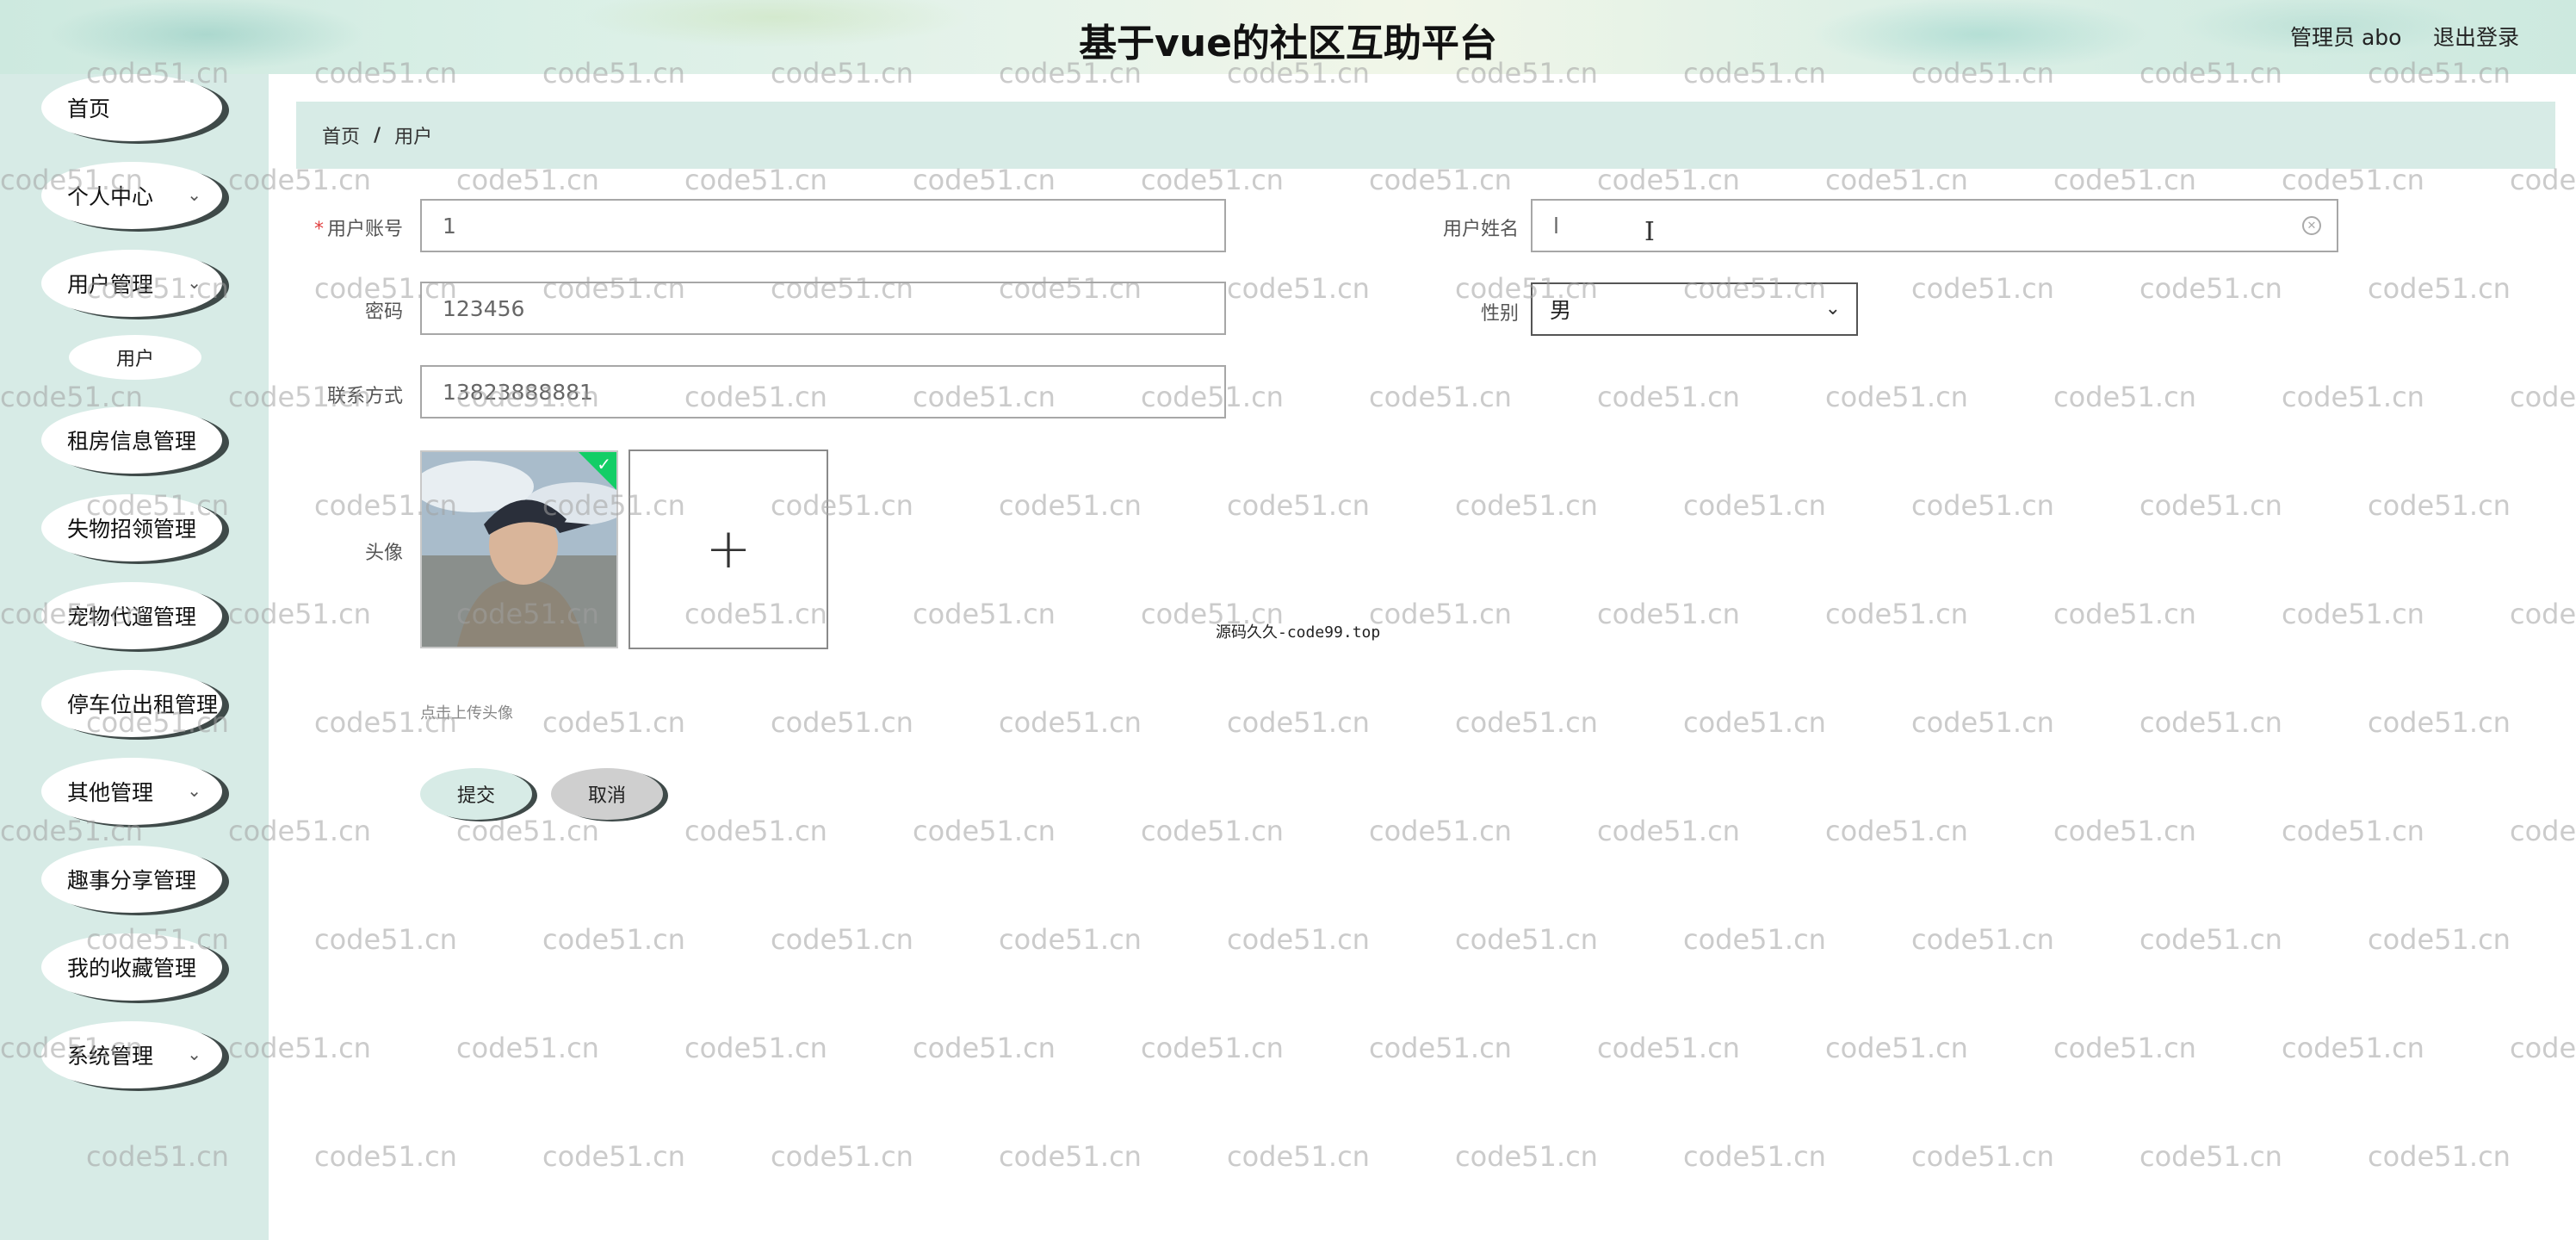 The width and height of the screenshot is (2576, 1240). I want to click on current-user-label: 管理员 abo, so click(2346, 38).